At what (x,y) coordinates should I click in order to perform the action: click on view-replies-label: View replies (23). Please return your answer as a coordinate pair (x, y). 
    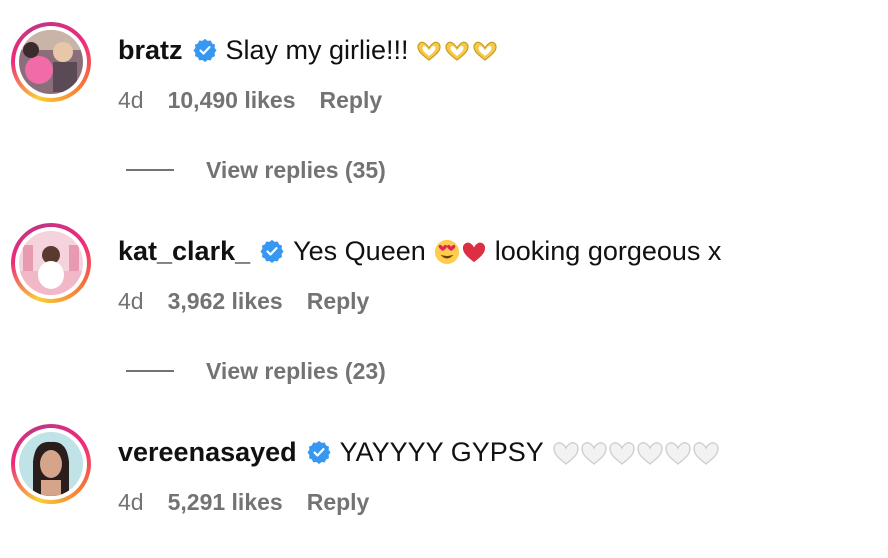
    Looking at the image, I should click on (296, 370).